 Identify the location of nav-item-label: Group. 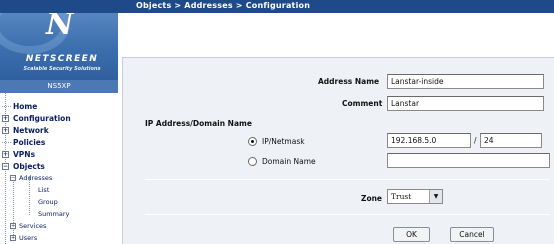
(48, 201).